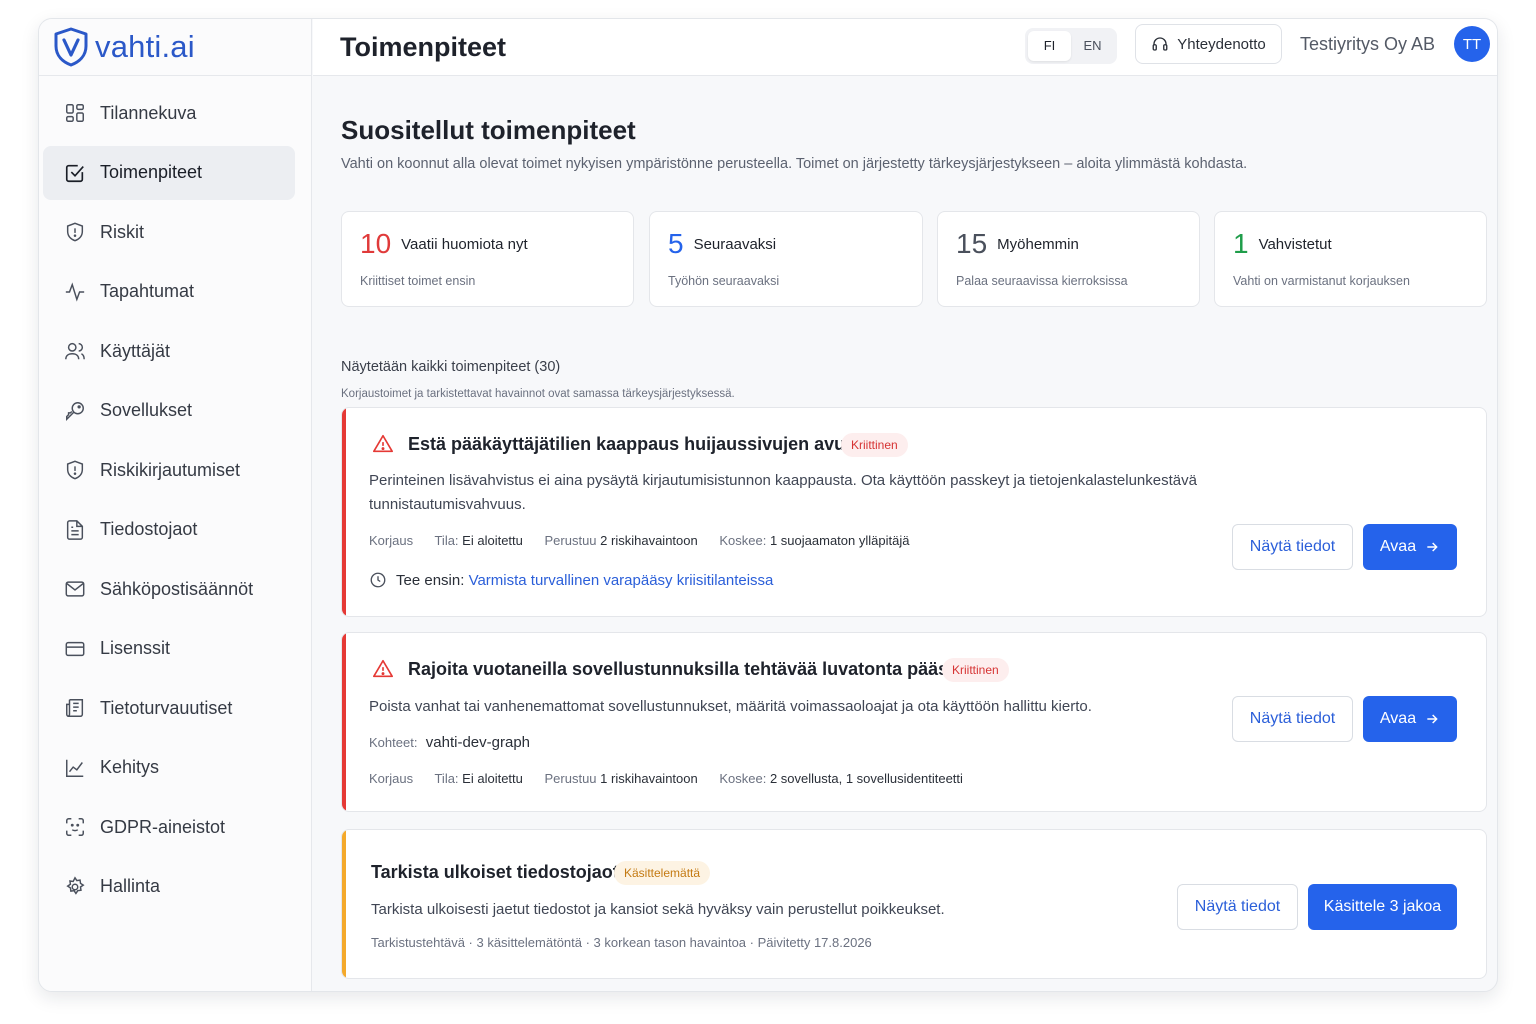 This screenshot has height=1024, width=1536. Describe the element at coordinates (866, 778) in the screenshot. I see `meta-affects: 2 sovellusta, 1 sovellusidentiteetti` at that location.